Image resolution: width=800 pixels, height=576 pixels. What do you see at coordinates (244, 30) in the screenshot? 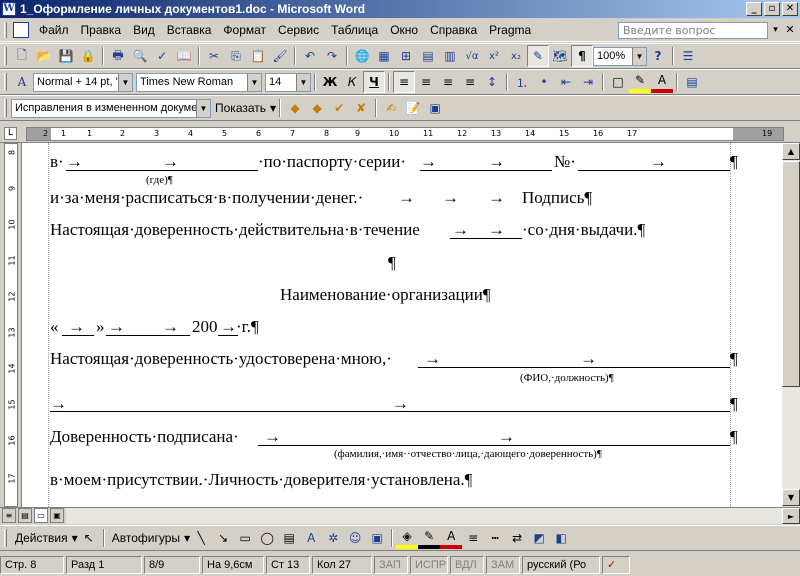
I see `menu-format: Формат` at bounding box center [244, 30].